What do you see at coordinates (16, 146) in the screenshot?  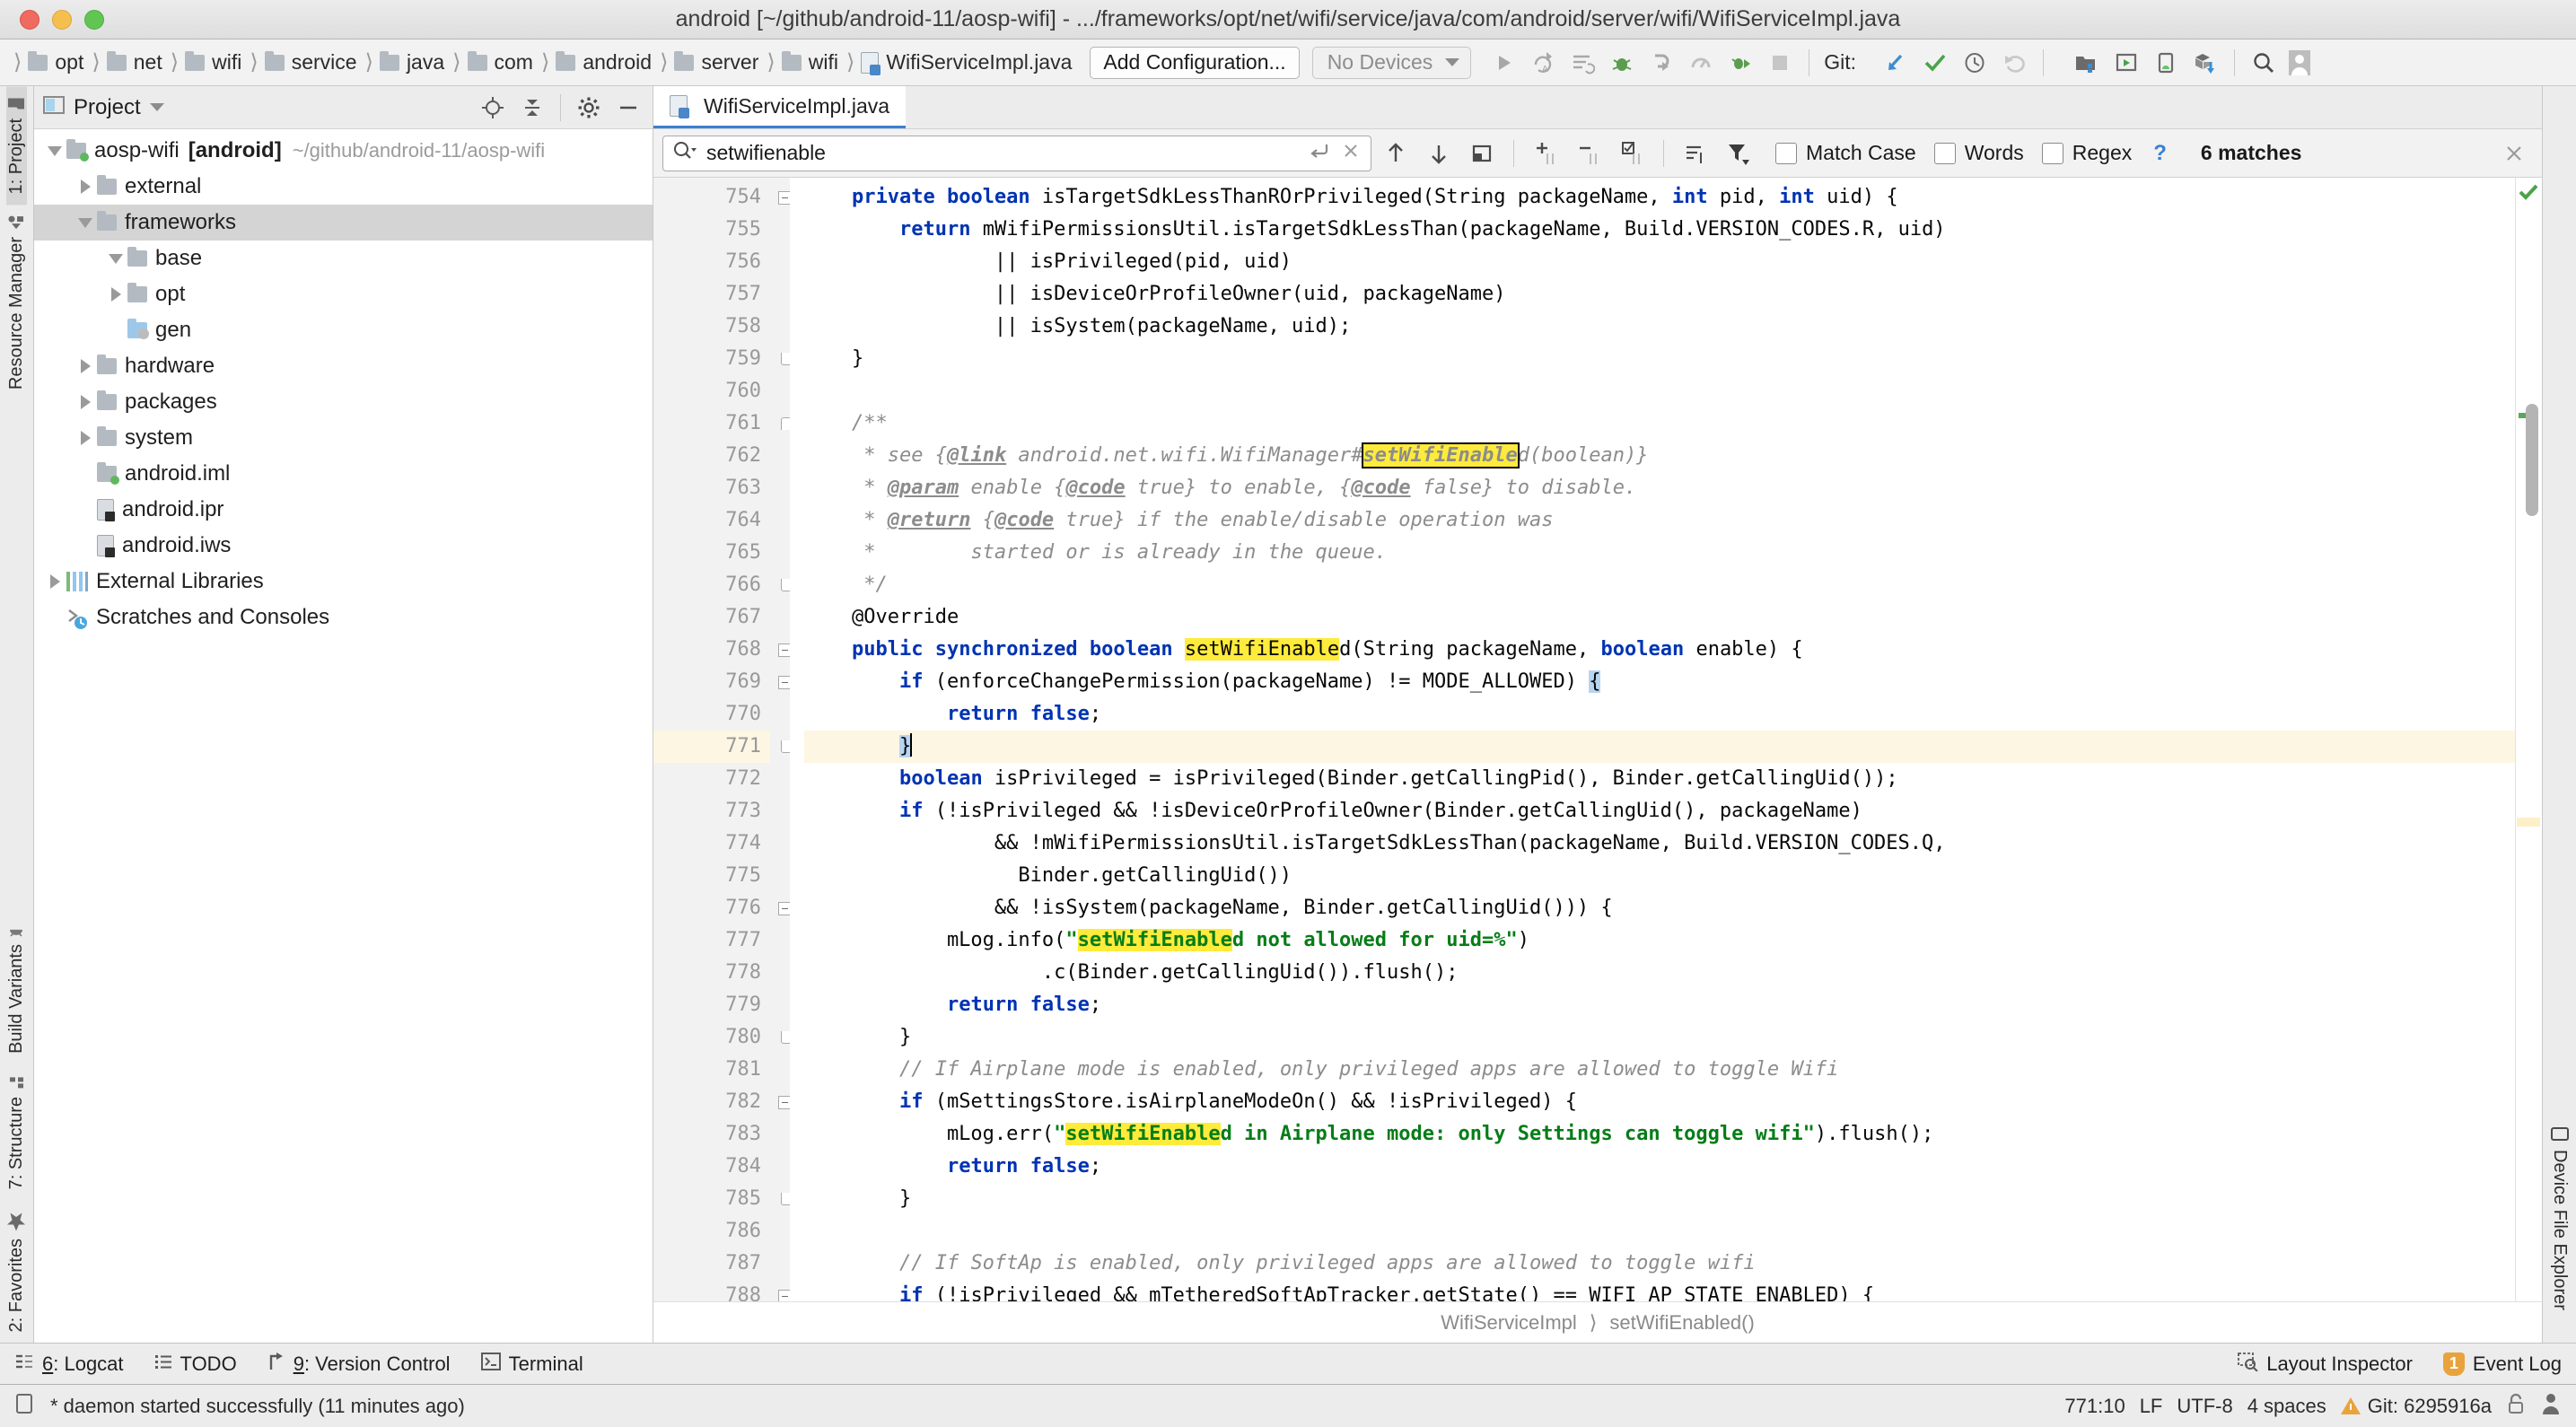 I see `sidebar-item-project: 1: Project` at bounding box center [16, 146].